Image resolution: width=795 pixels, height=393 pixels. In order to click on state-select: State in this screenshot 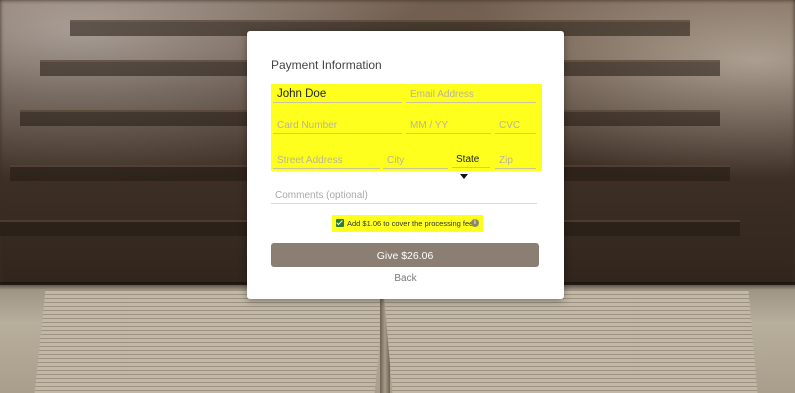, I will do `click(471, 165)`.